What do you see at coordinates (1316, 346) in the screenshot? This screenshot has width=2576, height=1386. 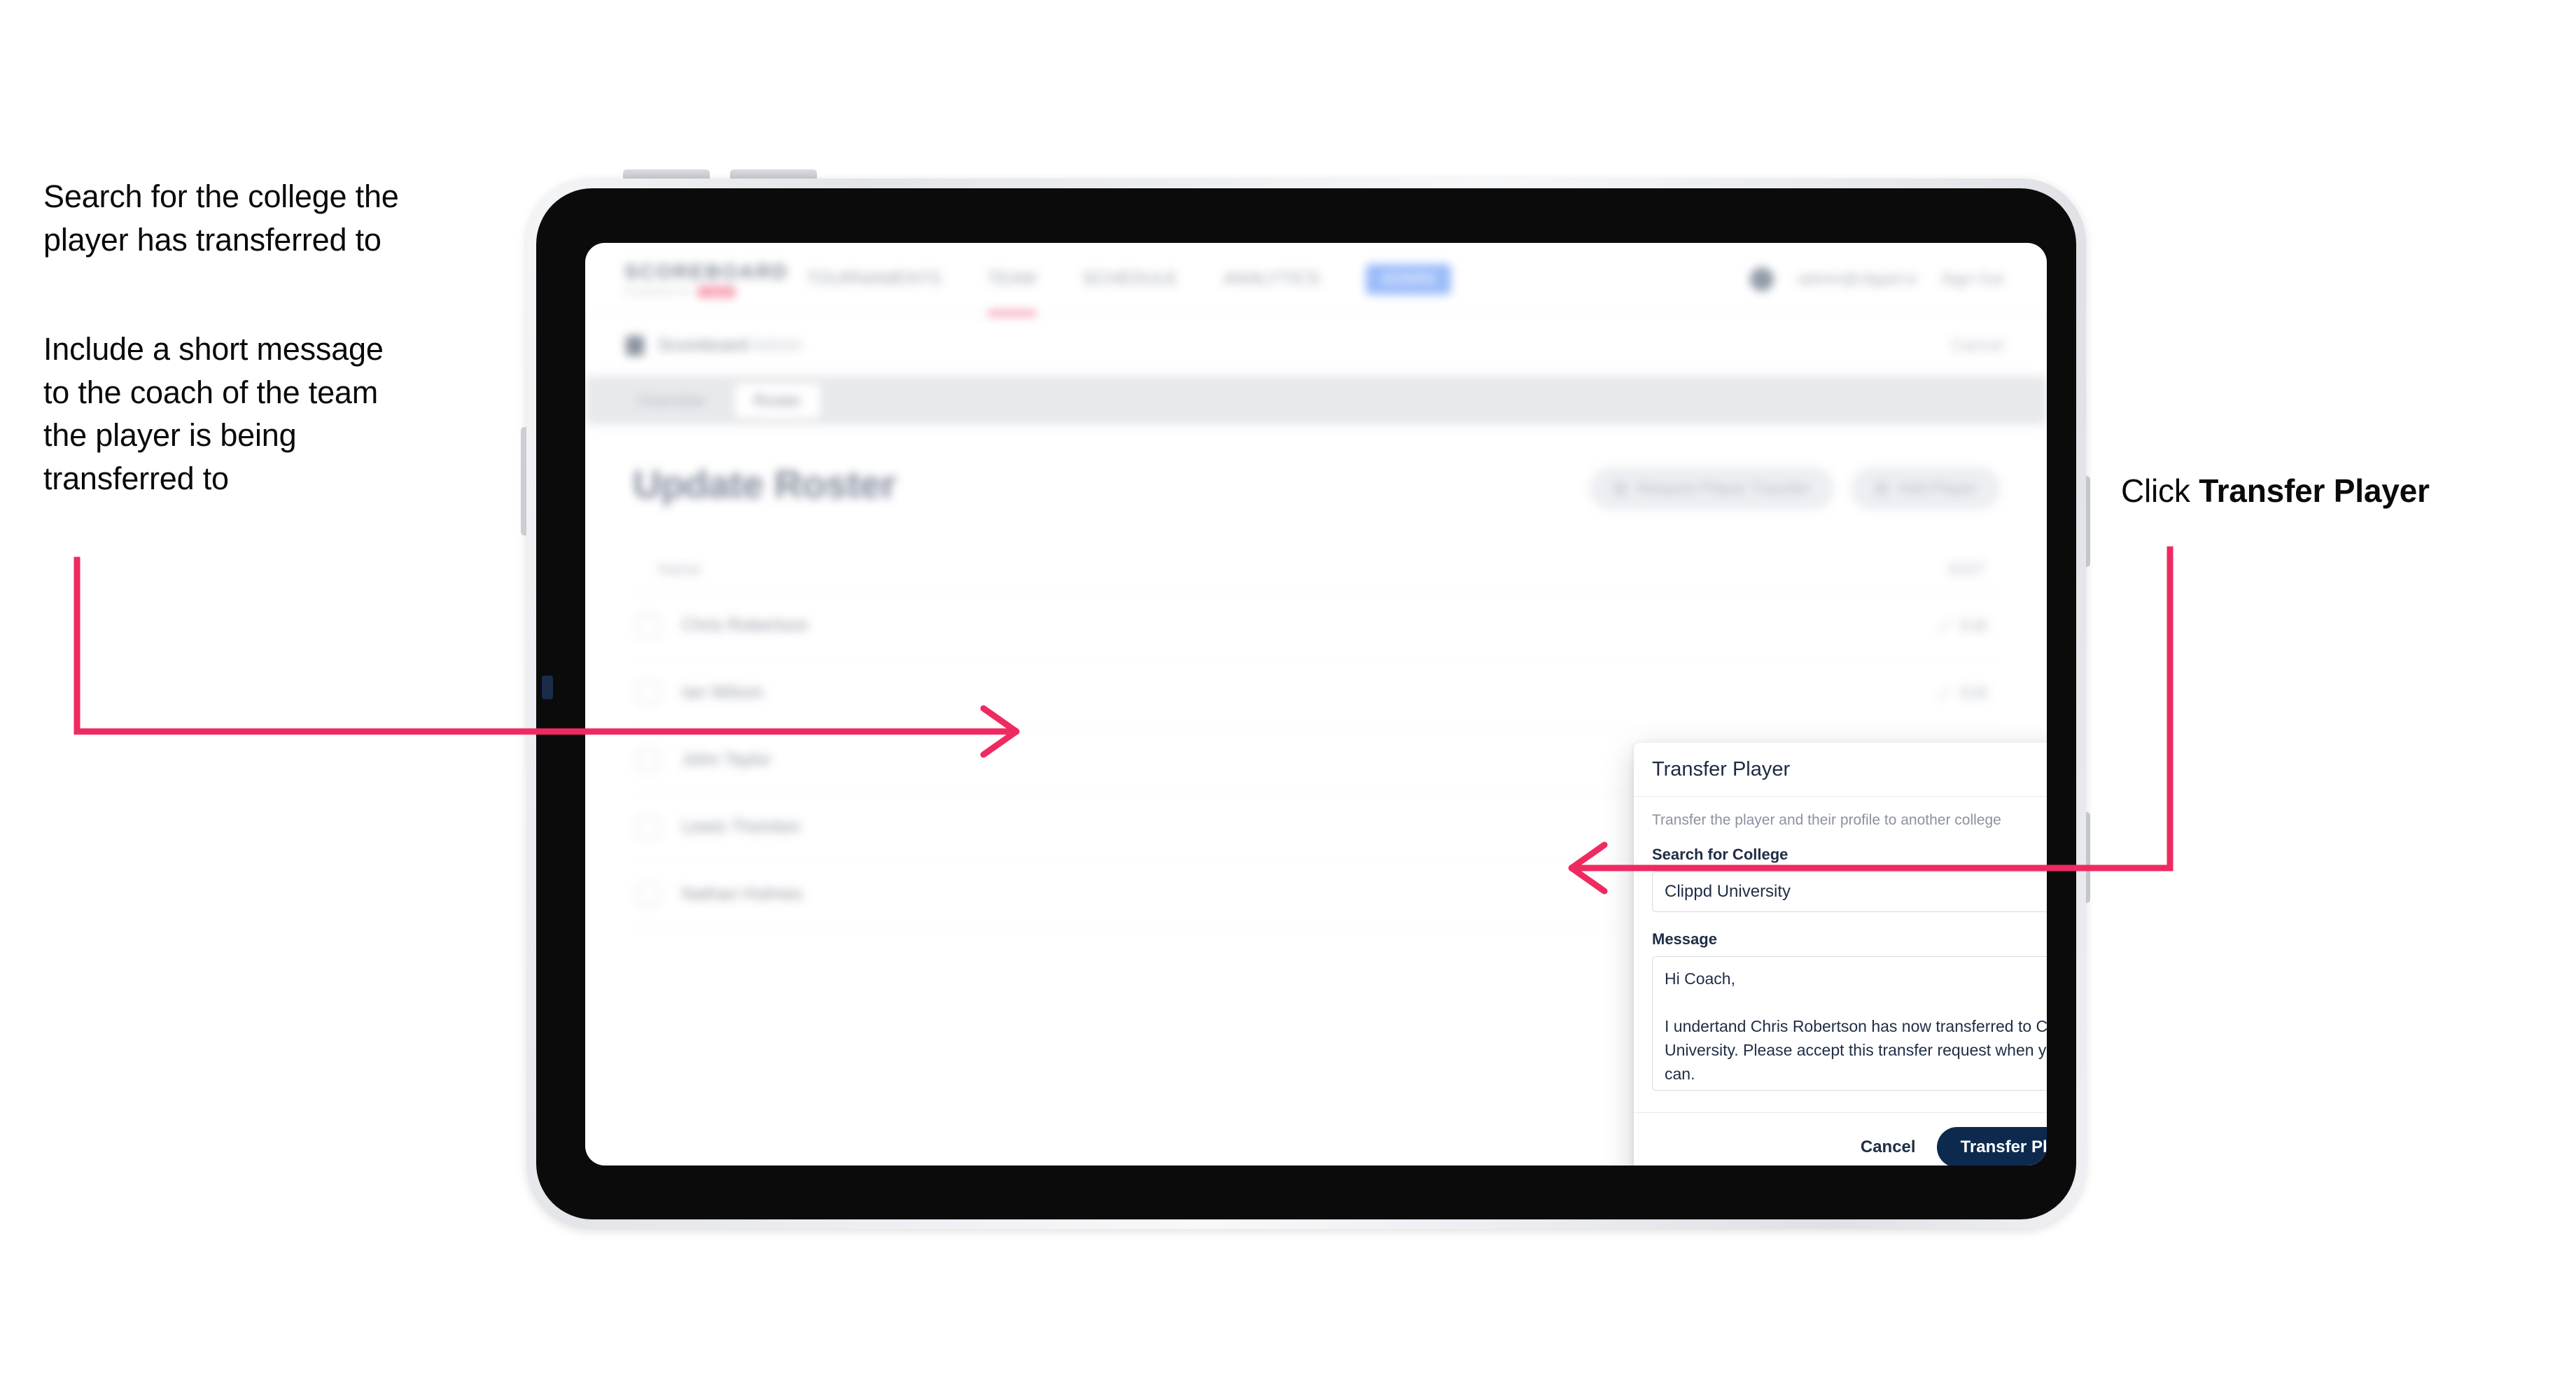 I see `breadcrumb: Scoreboard Admin Cancel` at bounding box center [1316, 346].